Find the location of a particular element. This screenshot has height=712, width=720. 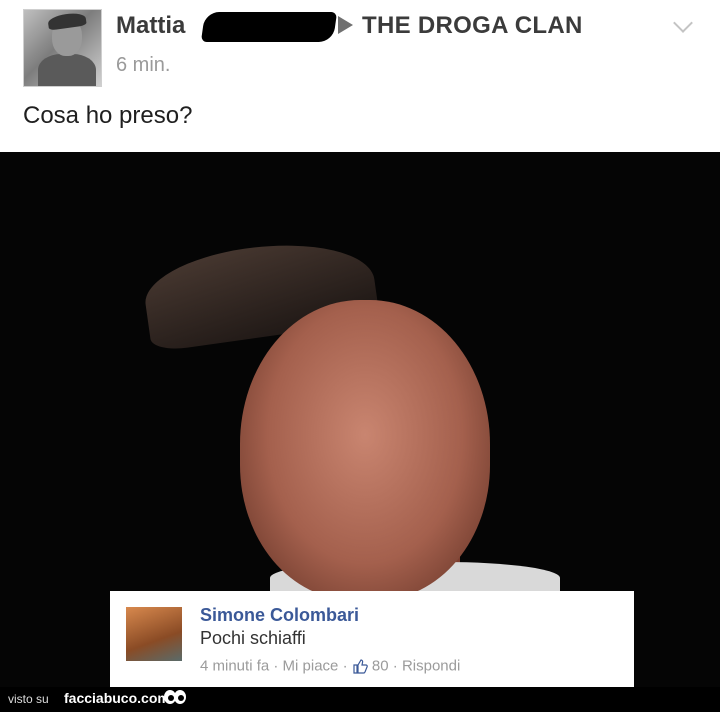

eyes-icon is located at coordinates (175, 697).